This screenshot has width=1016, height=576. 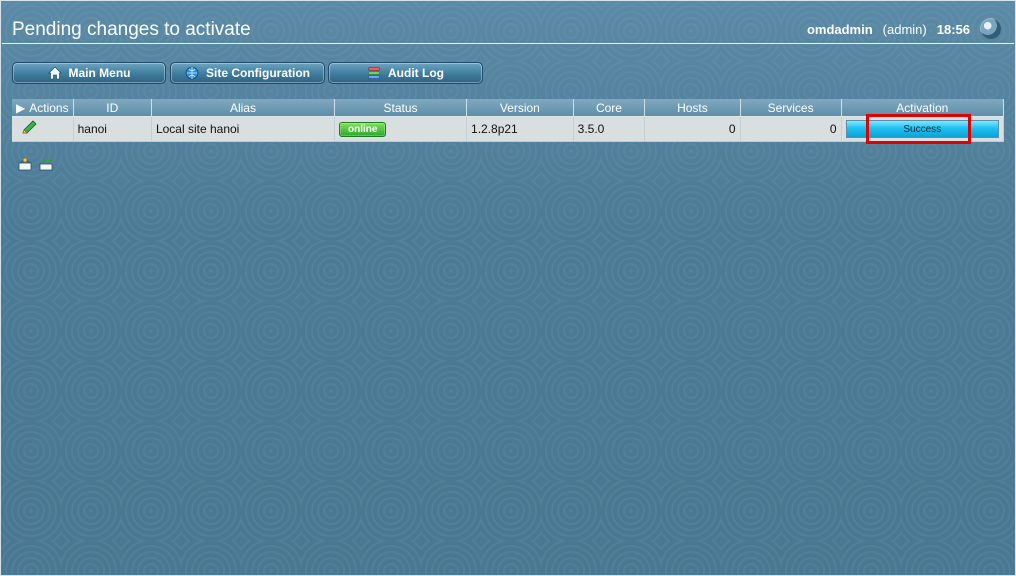 What do you see at coordinates (839, 29) in the screenshot?
I see `username: omdadmin` at bounding box center [839, 29].